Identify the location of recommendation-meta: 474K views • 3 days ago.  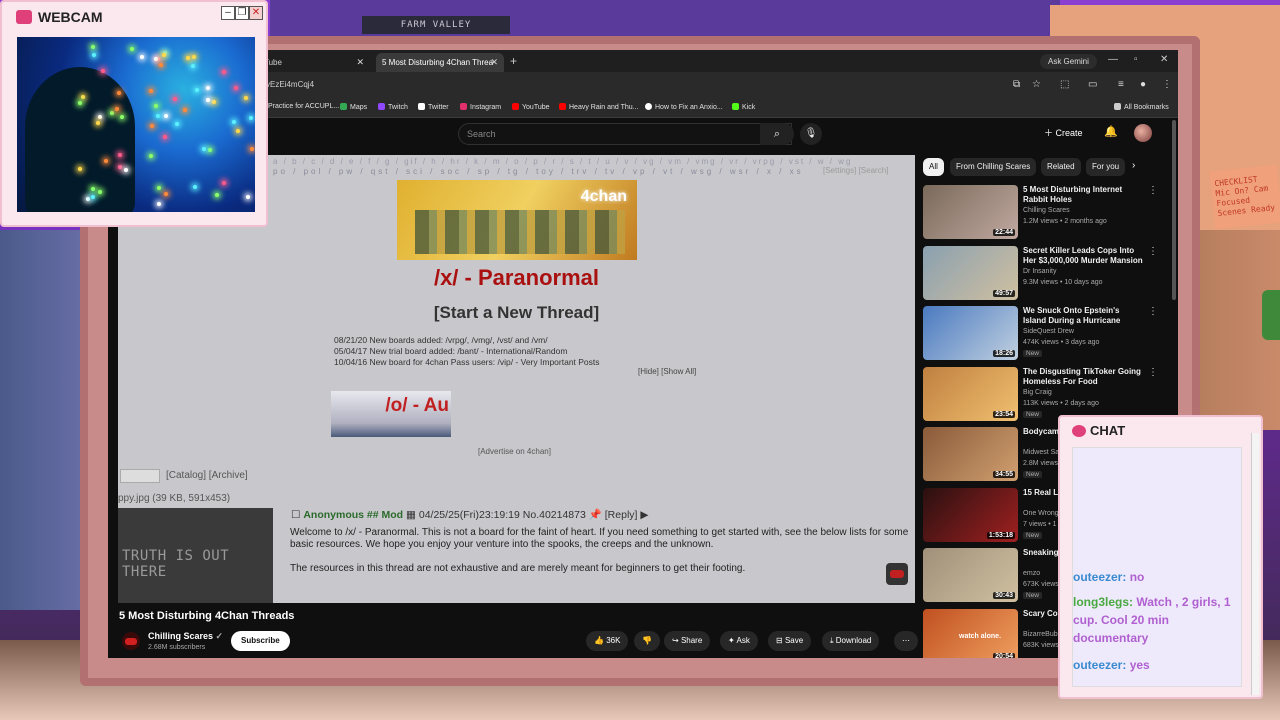
(1061, 342).